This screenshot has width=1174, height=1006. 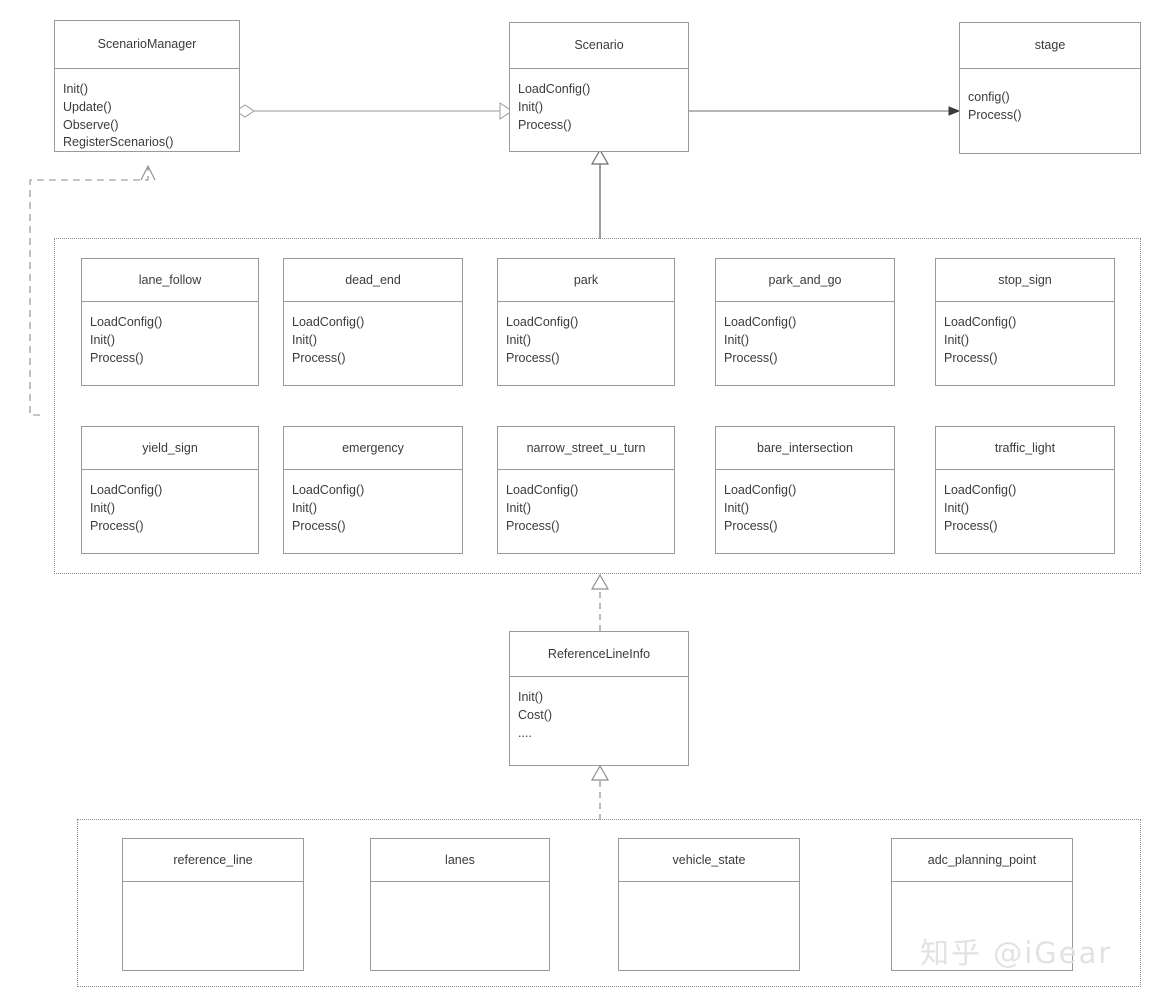 What do you see at coordinates (805, 334) in the screenshot?
I see `class-methods-park-and-go: LoadConfig() Init() Process()` at bounding box center [805, 334].